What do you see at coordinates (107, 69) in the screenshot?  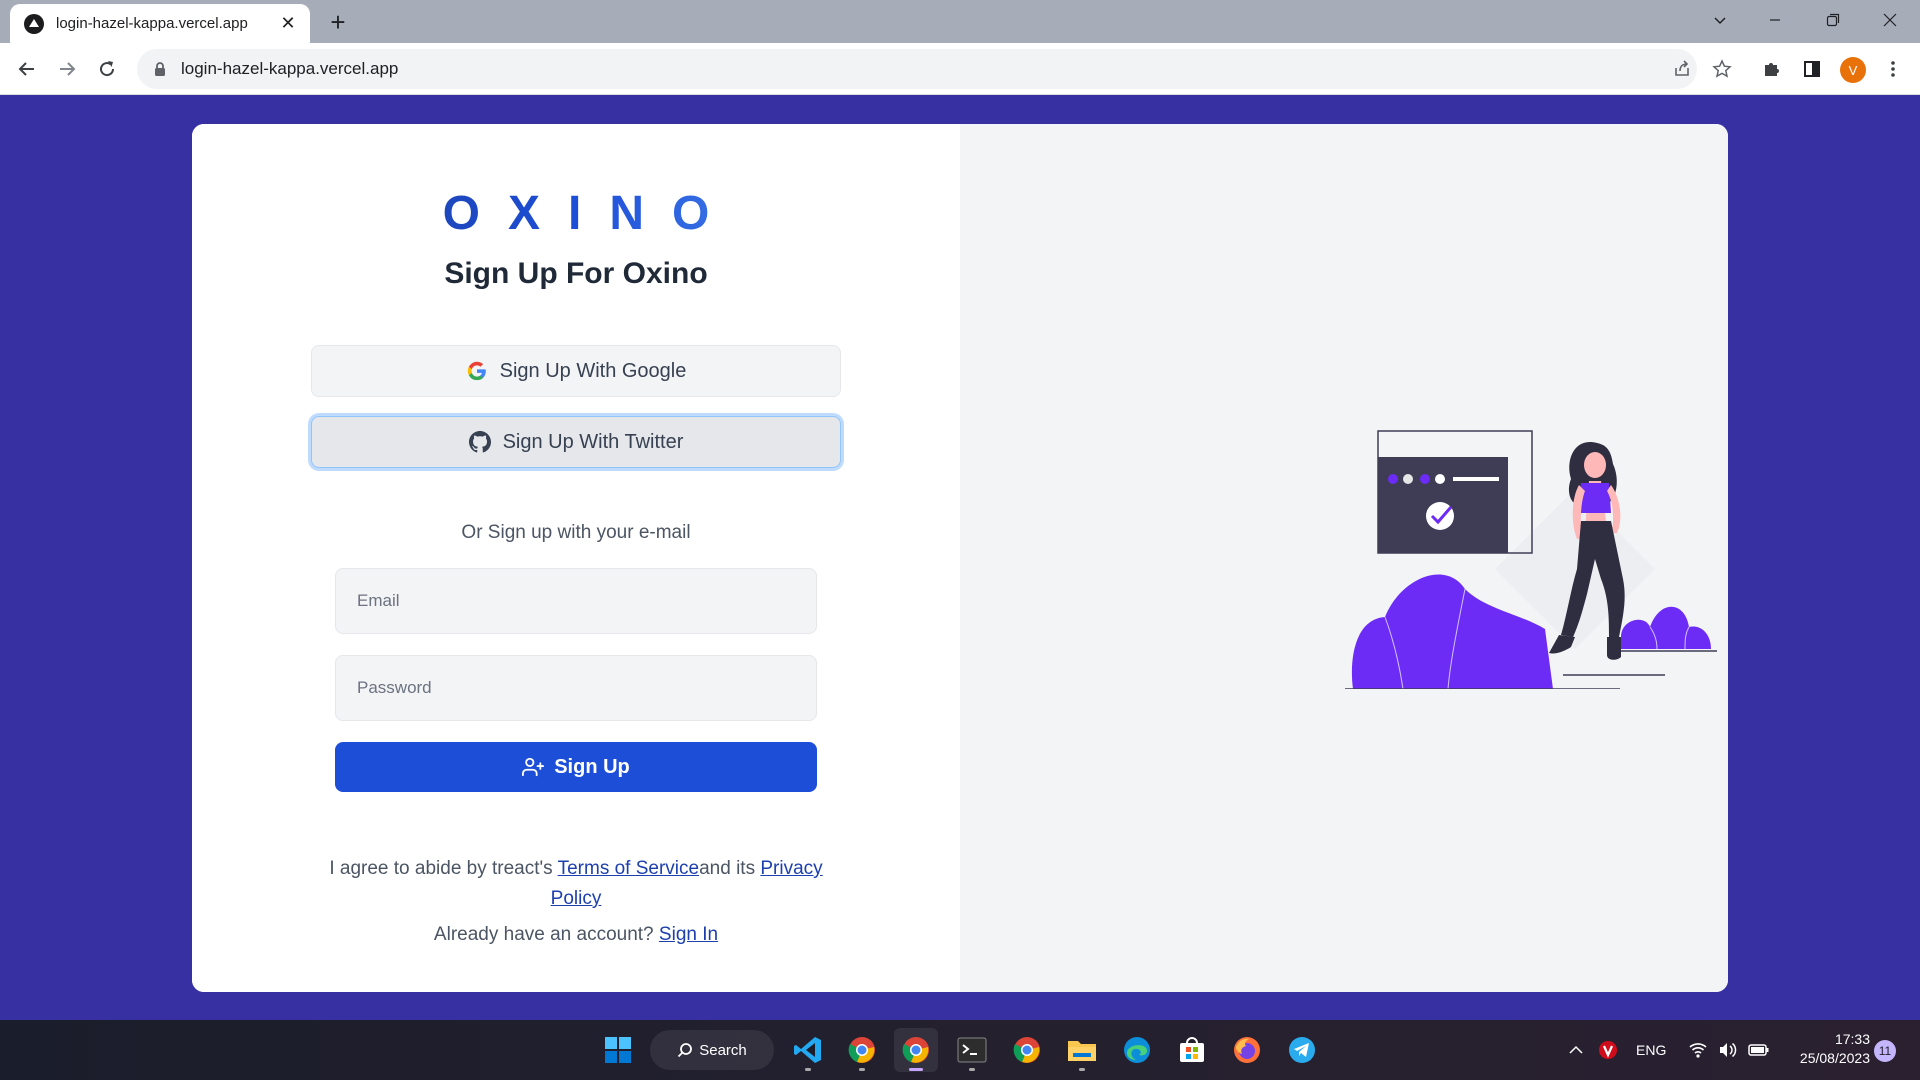 I see `reload-icon` at bounding box center [107, 69].